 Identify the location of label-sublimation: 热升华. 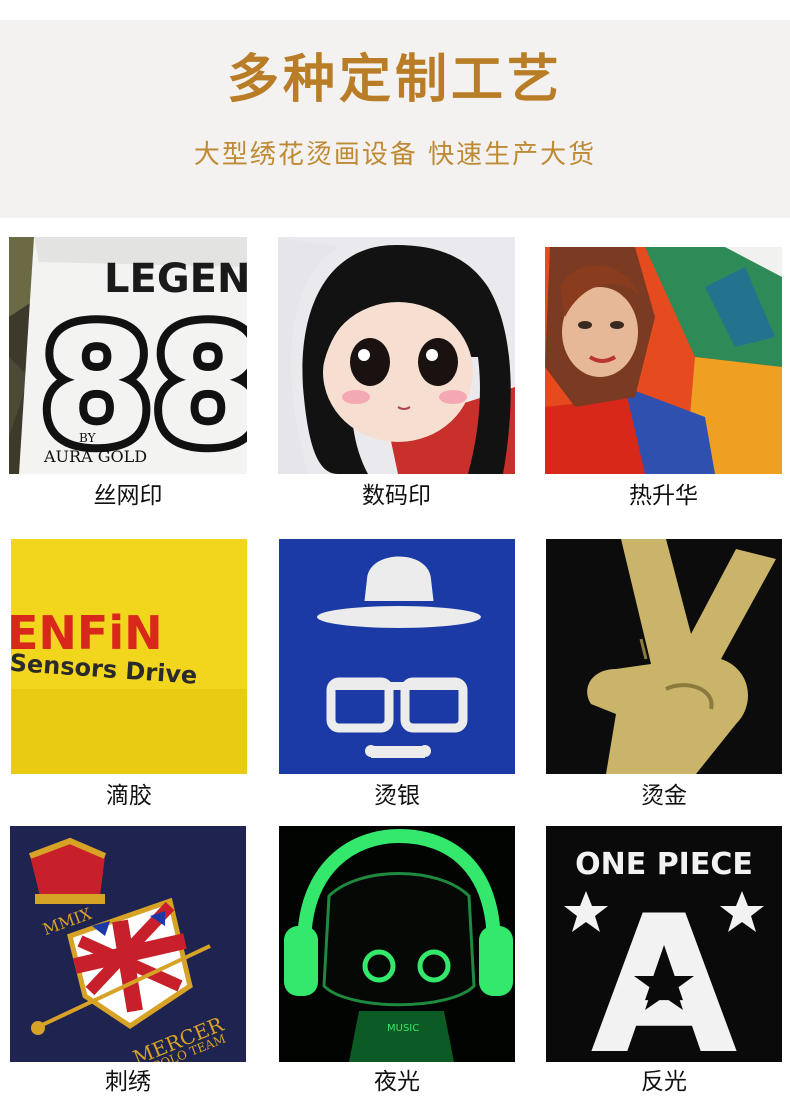
(663, 496).